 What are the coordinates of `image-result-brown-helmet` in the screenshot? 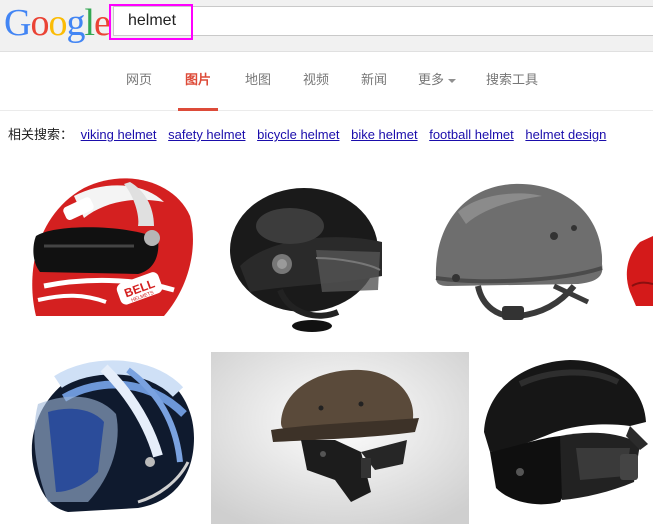 It's located at (340, 438).